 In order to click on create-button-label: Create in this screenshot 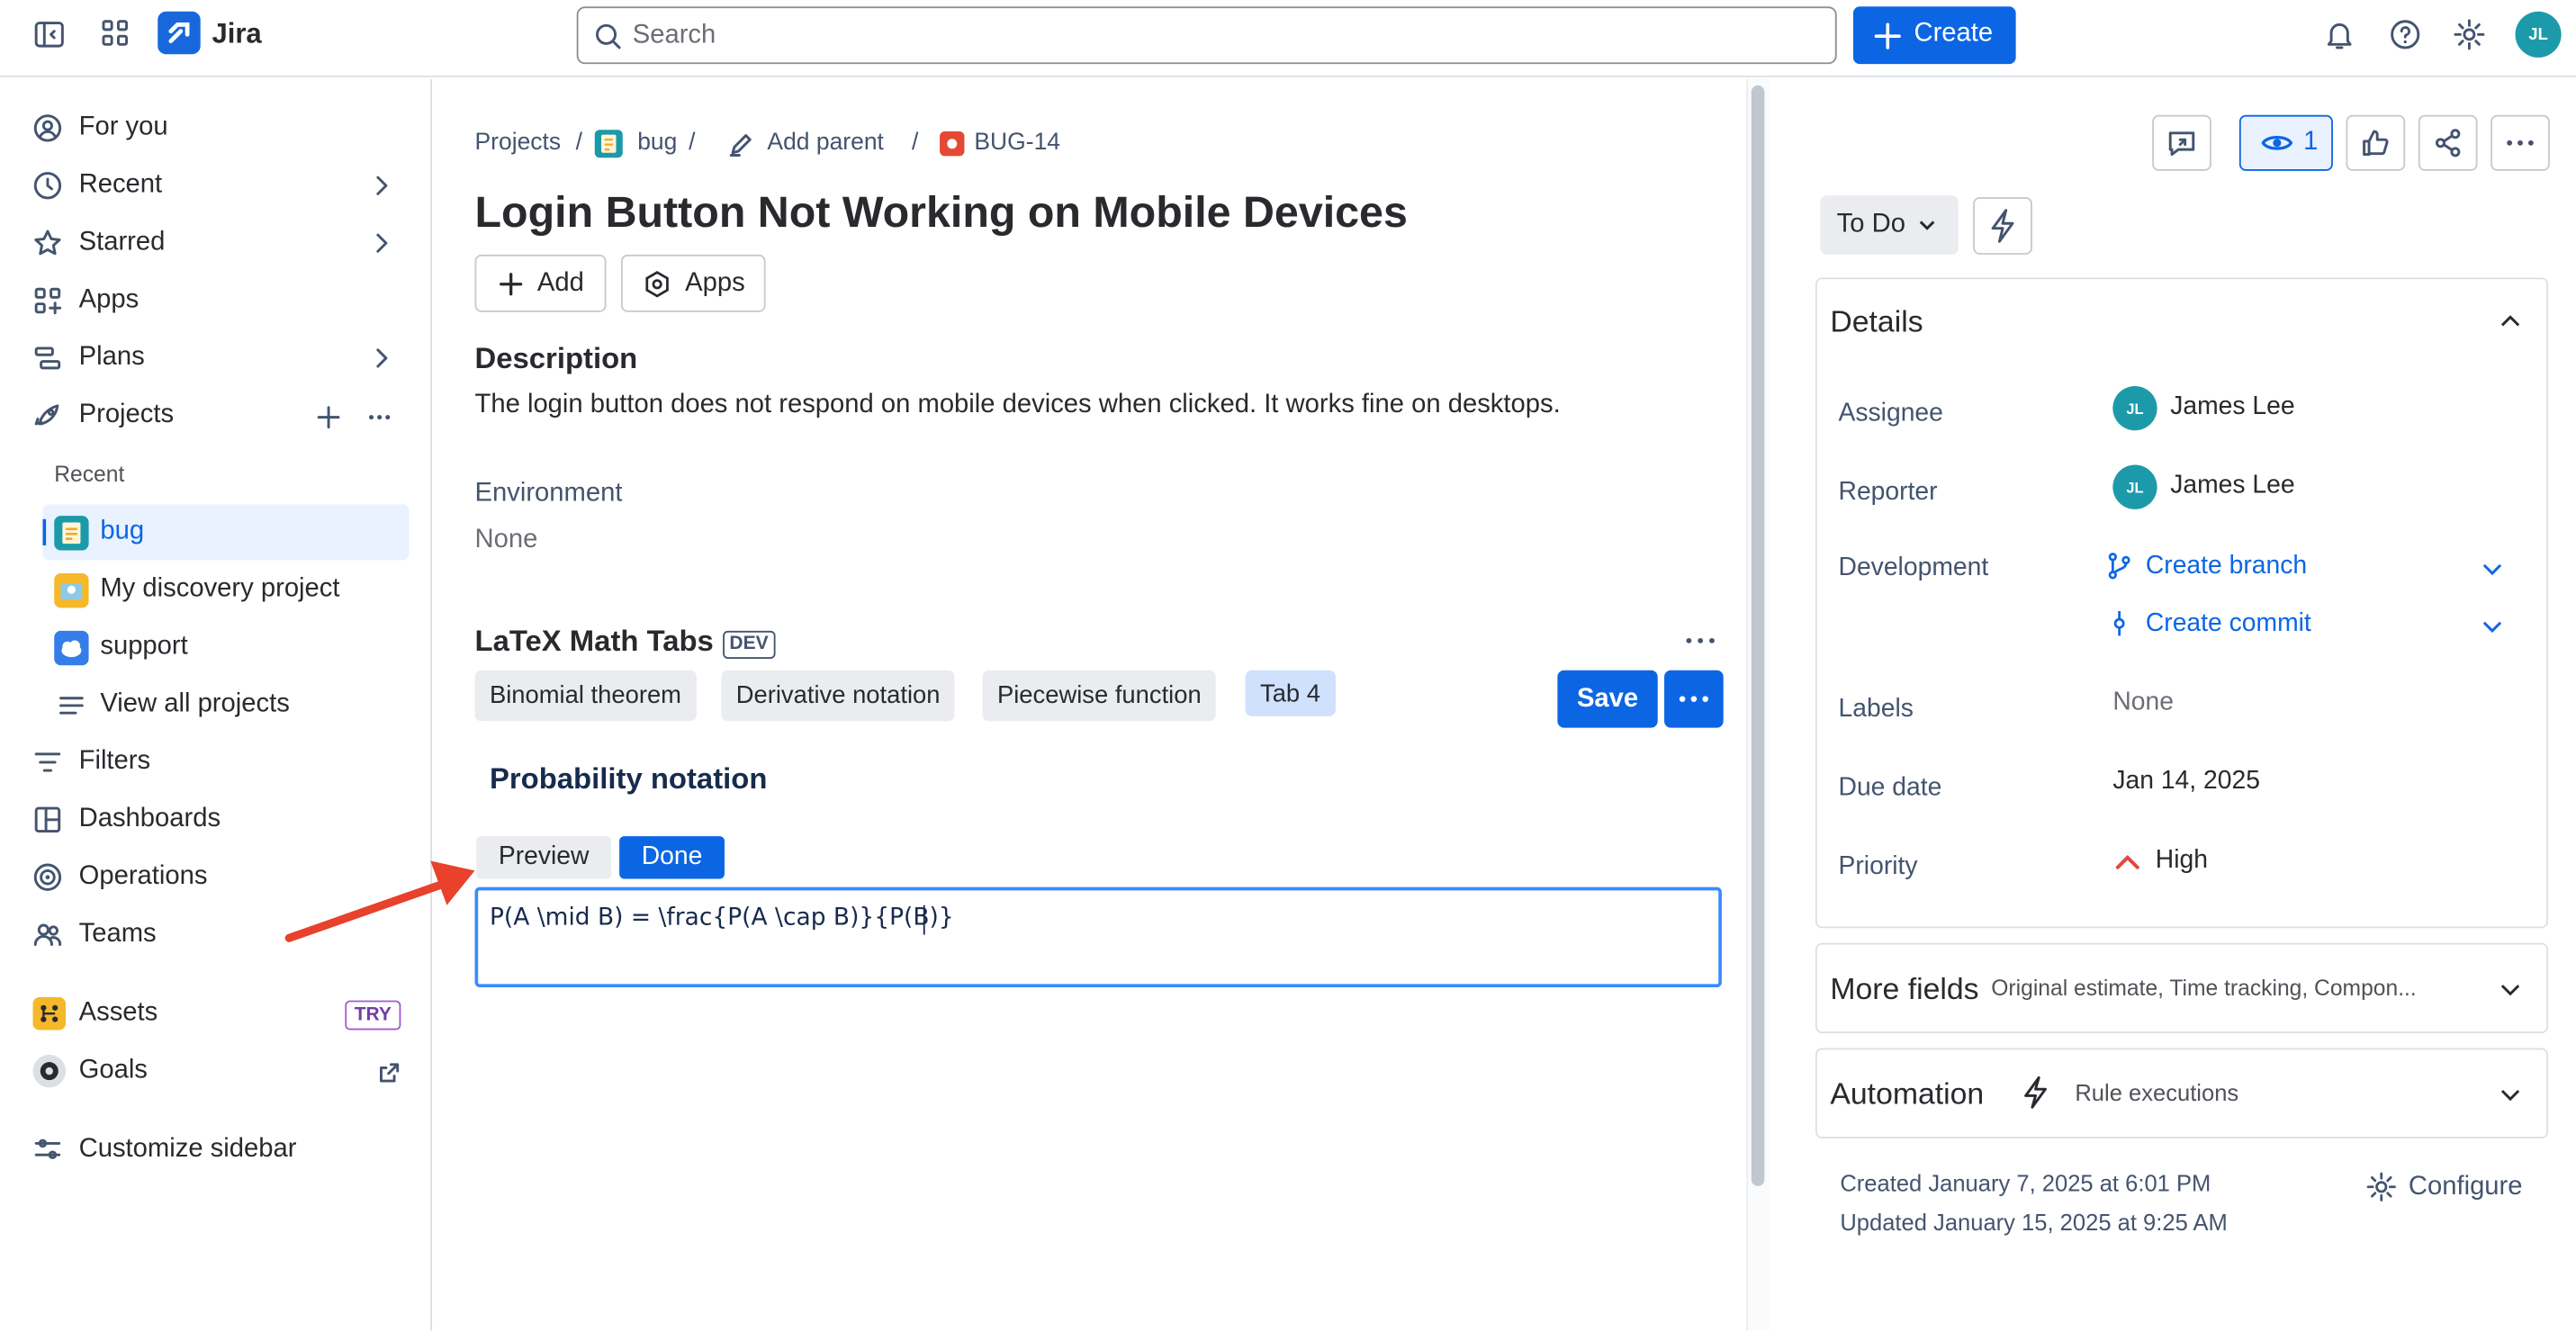, I will do `click(1954, 33)`.